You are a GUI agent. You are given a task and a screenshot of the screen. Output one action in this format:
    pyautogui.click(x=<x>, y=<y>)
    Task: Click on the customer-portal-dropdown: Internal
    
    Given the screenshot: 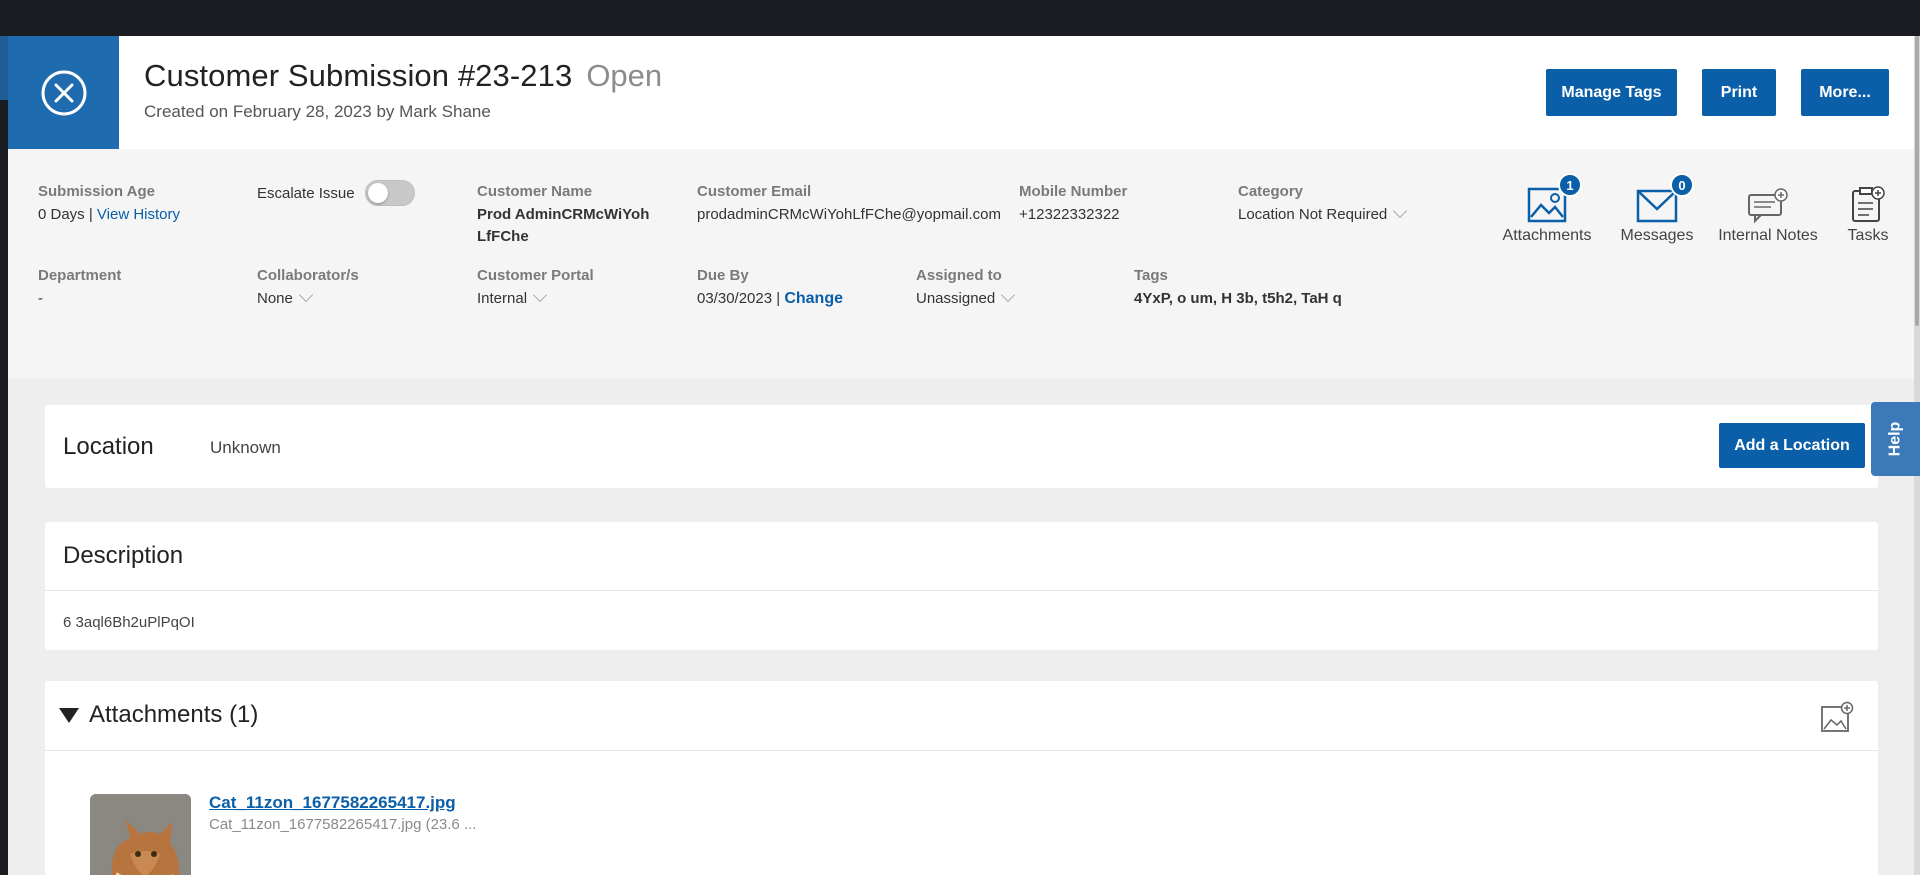 What is the action you would take?
    pyautogui.click(x=535, y=298)
    